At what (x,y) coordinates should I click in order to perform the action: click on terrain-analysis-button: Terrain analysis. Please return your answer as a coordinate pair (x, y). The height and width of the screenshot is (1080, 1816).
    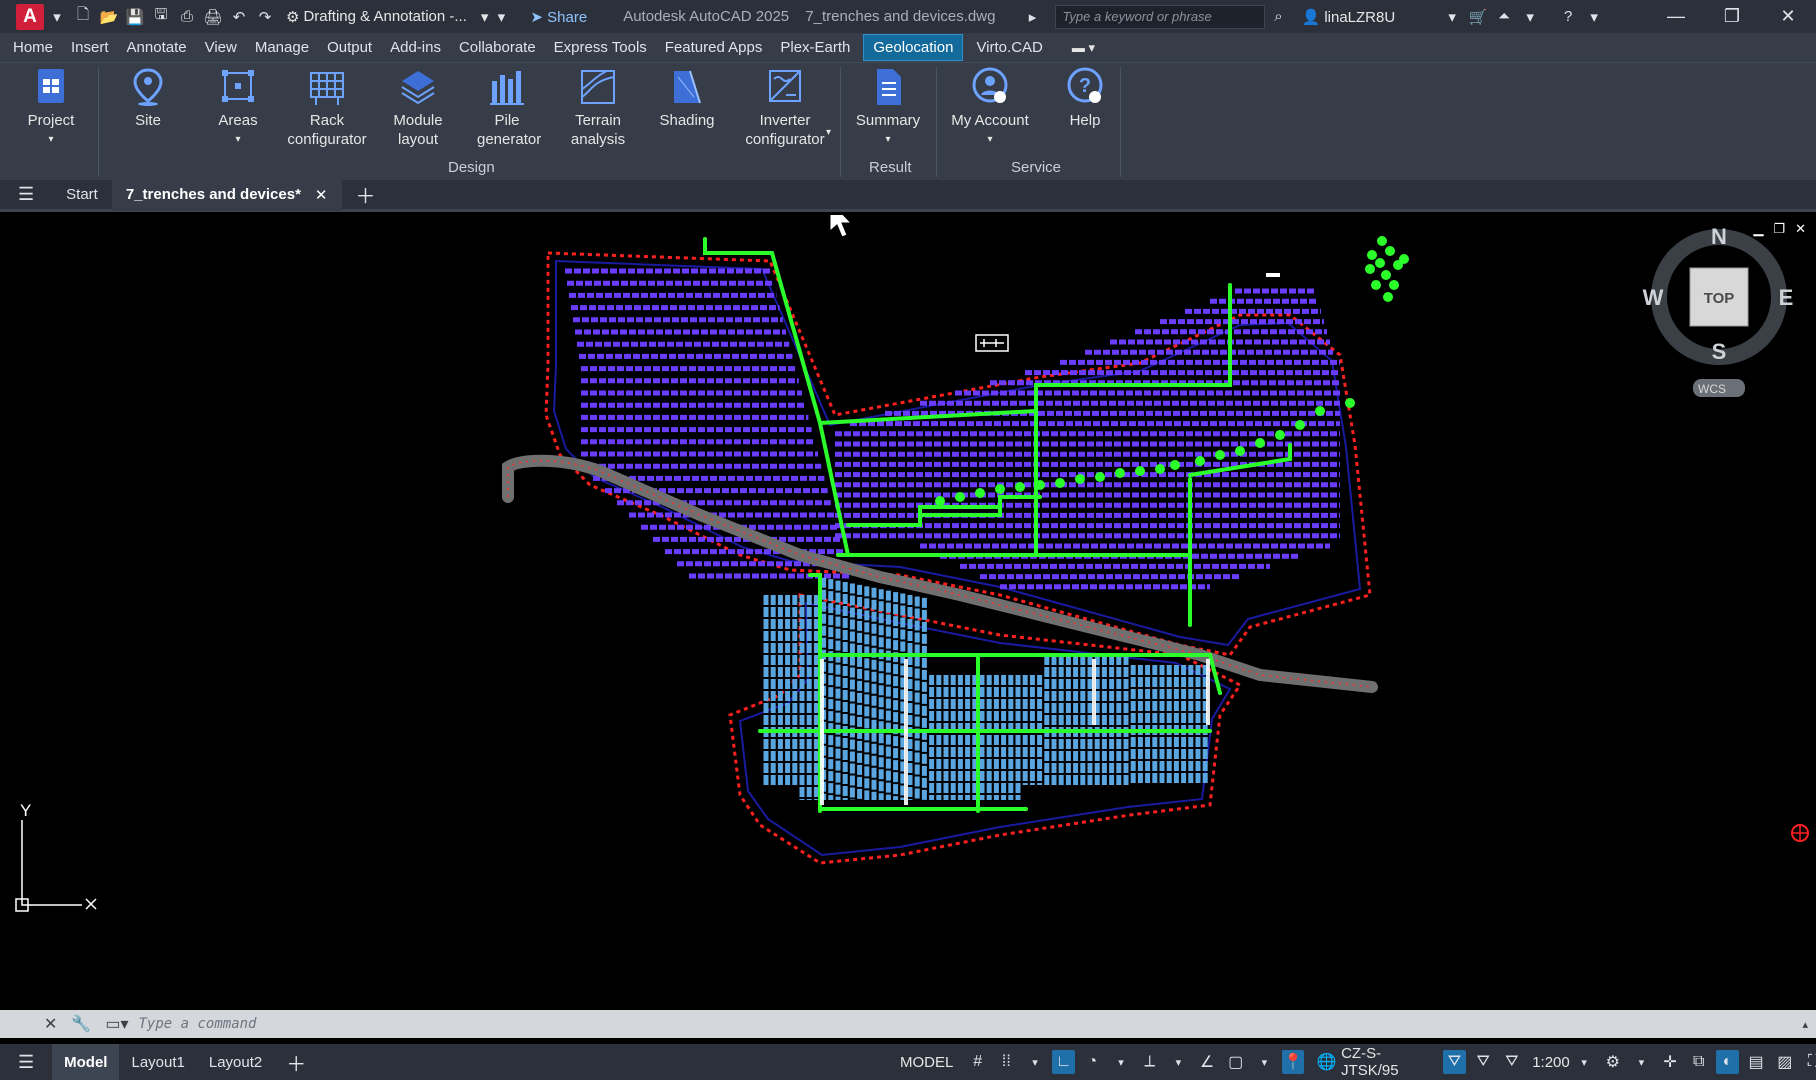
    Looking at the image, I should click on (598, 108).